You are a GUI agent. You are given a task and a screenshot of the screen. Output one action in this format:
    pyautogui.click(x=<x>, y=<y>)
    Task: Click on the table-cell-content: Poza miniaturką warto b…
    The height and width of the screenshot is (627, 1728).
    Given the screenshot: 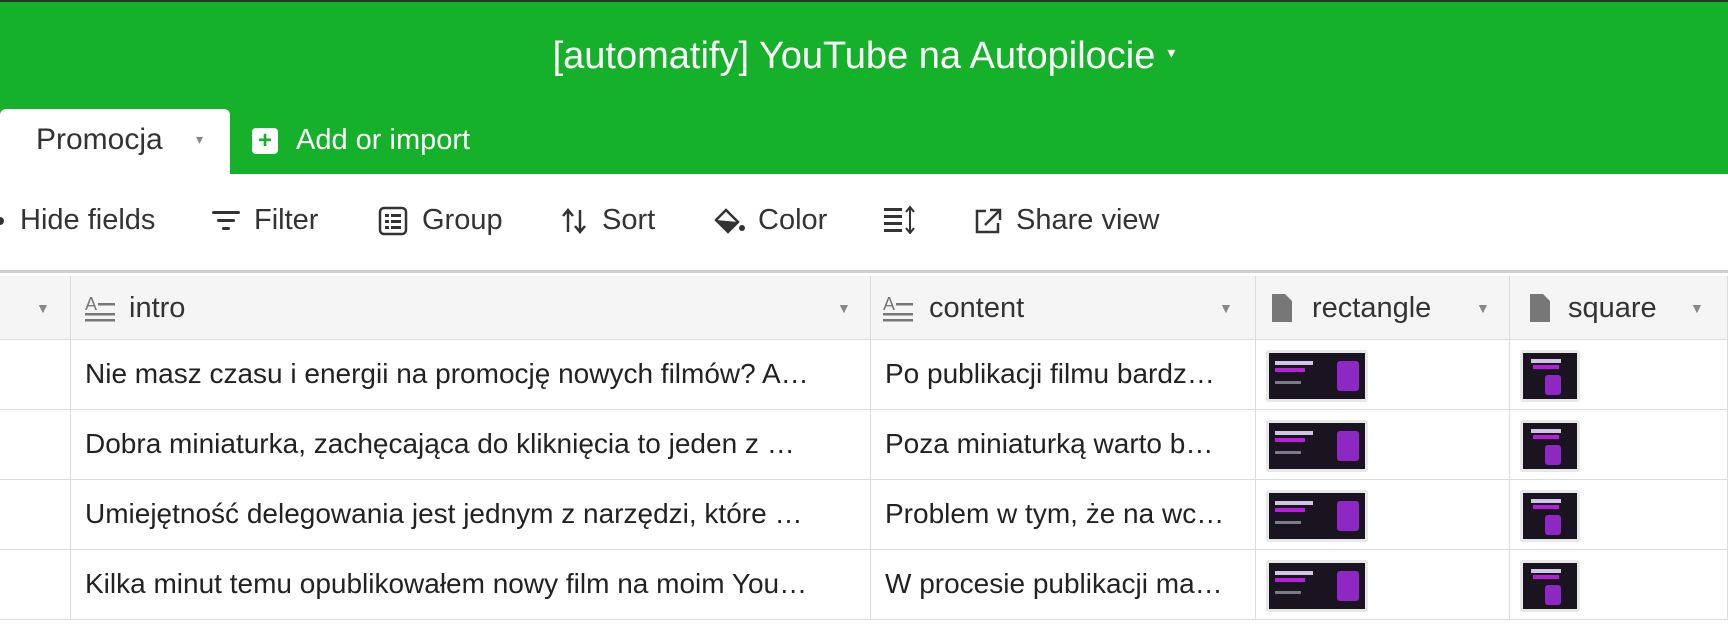 What is the action you would take?
    pyautogui.click(x=1063, y=445)
    